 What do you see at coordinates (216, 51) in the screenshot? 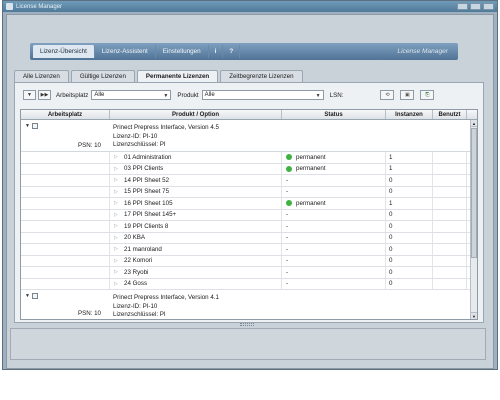
I see `info-icon: i` at bounding box center [216, 51].